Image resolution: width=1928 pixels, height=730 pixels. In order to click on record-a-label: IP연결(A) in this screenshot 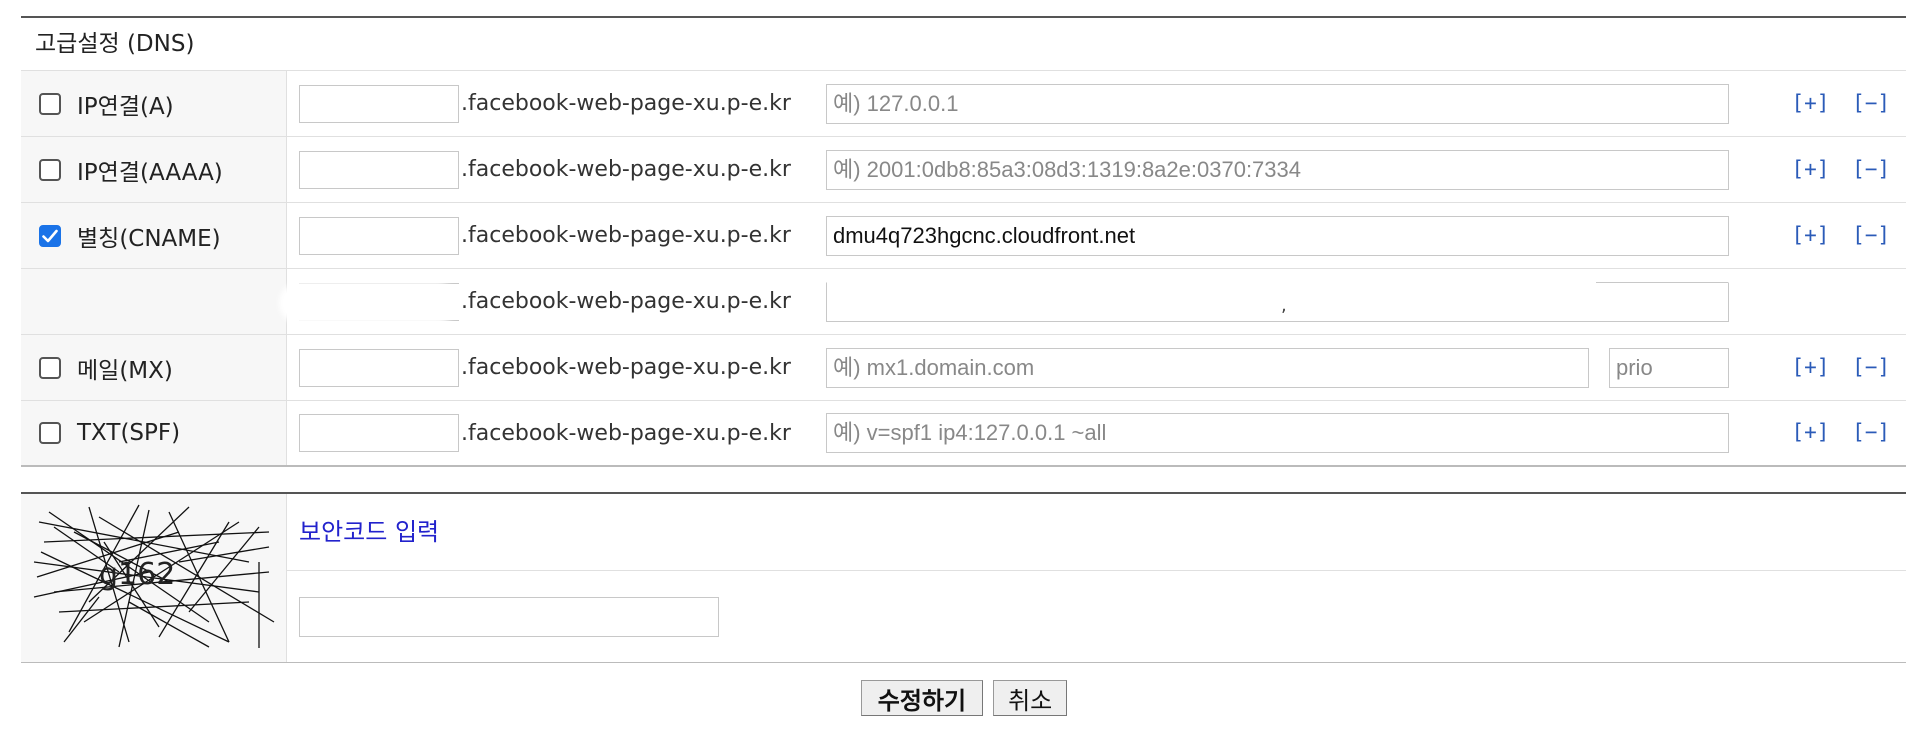, I will do `click(125, 106)`.